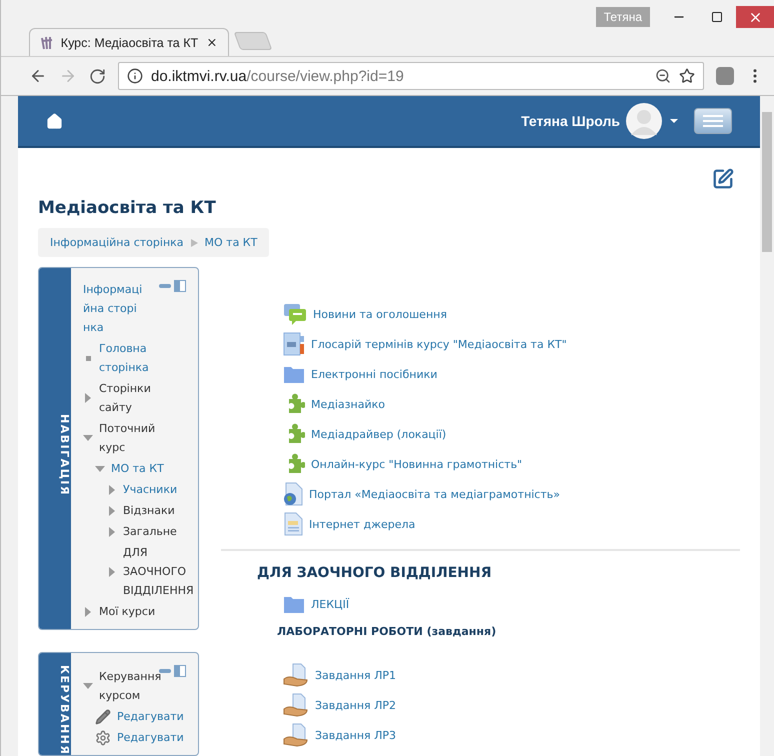 This screenshot has height=756, width=774. What do you see at coordinates (374, 573) in the screenshot?
I see `section-heading: ДЛЯ ЗАОЧНОГО ВІДДІЛЕННЯ` at bounding box center [374, 573].